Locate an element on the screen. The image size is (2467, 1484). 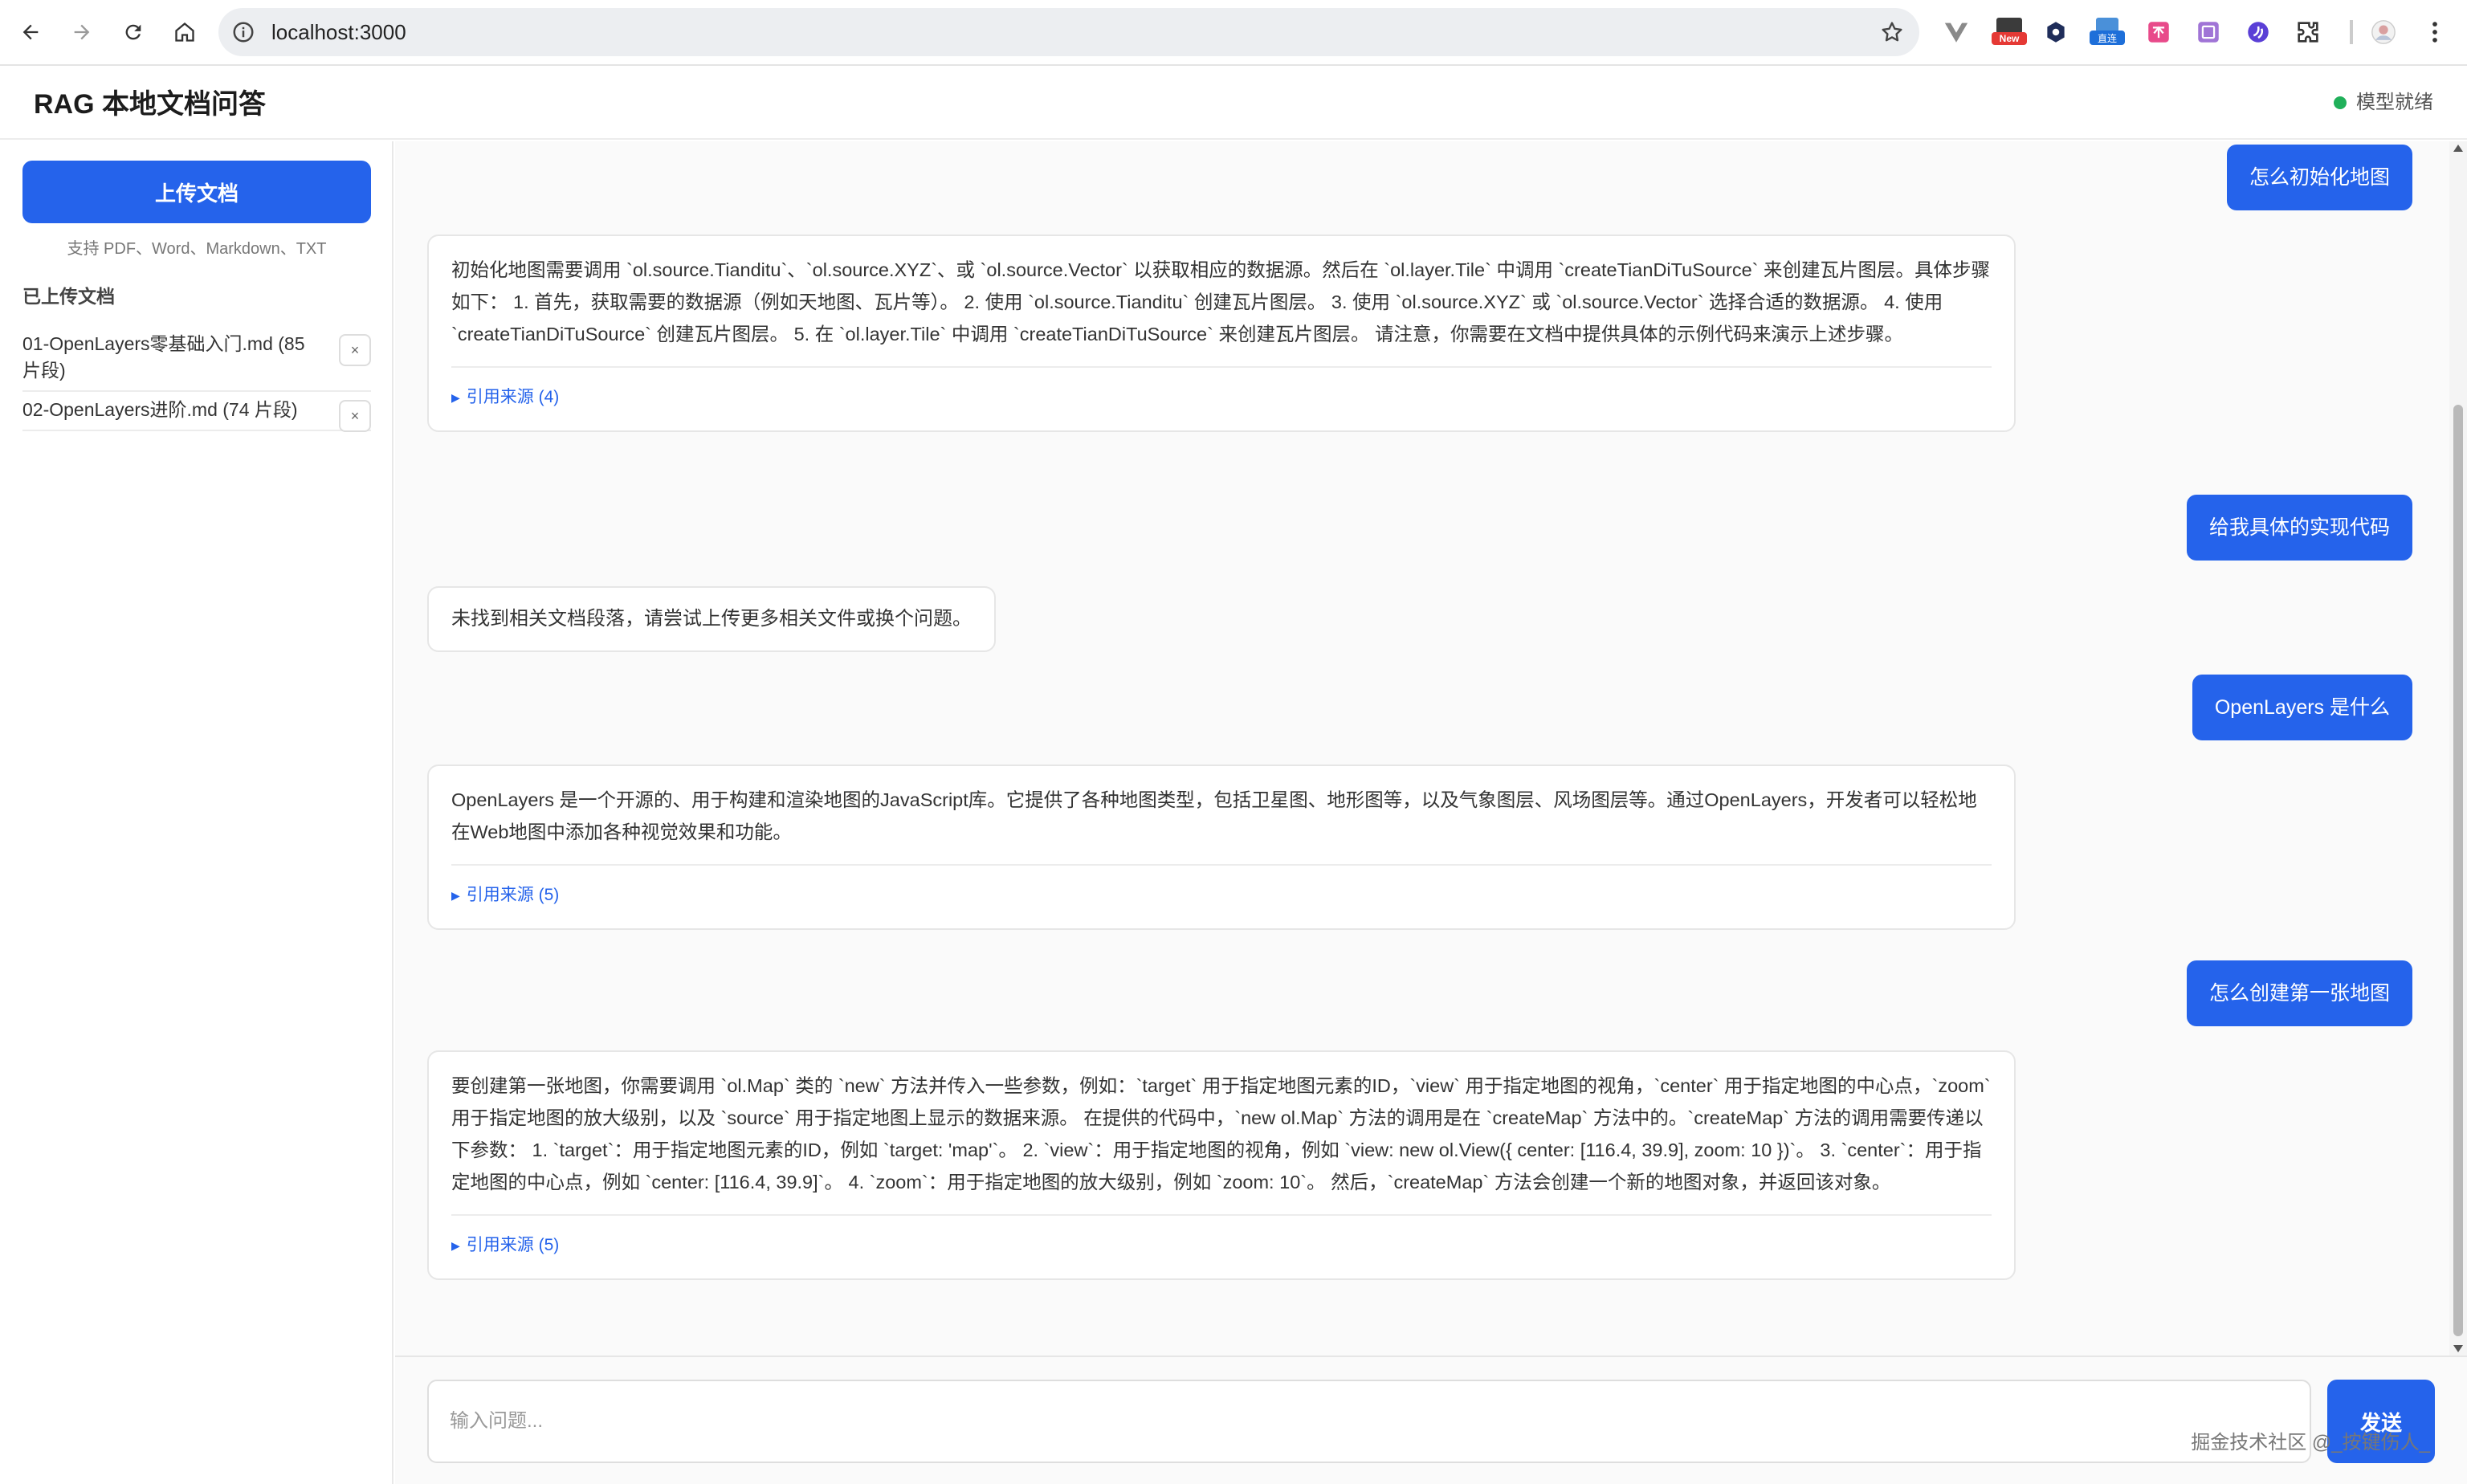
hexagon-extension-icon is located at coordinates (2056, 32).